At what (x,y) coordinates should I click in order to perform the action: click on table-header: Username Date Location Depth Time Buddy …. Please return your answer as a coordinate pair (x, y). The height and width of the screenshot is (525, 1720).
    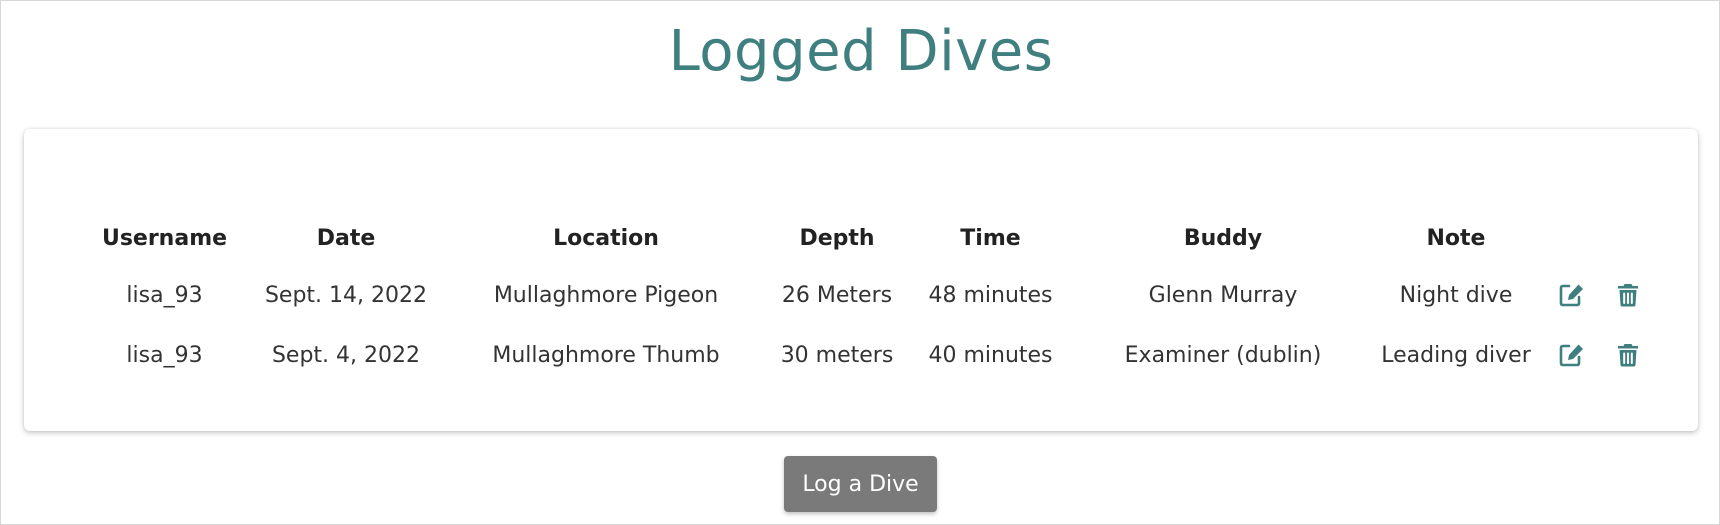
    Looking at the image, I should click on (867, 238).